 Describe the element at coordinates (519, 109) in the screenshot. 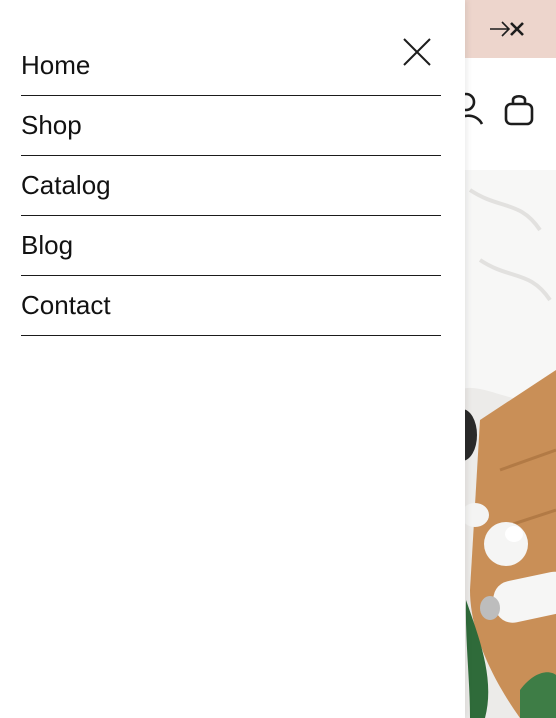

I see `shopping-bag-icon` at that location.